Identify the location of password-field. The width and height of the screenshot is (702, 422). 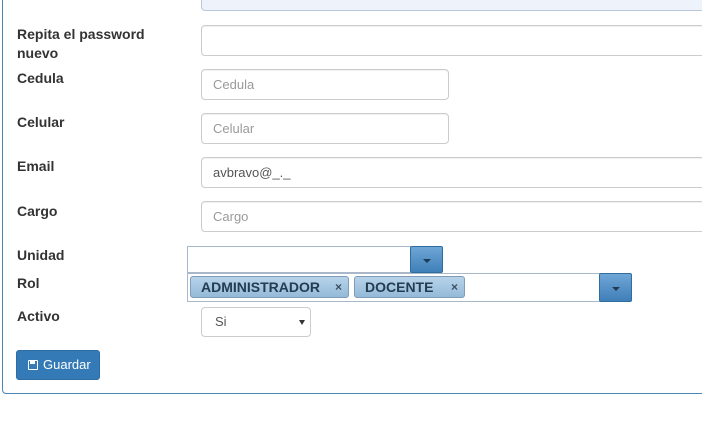
(451, 5).